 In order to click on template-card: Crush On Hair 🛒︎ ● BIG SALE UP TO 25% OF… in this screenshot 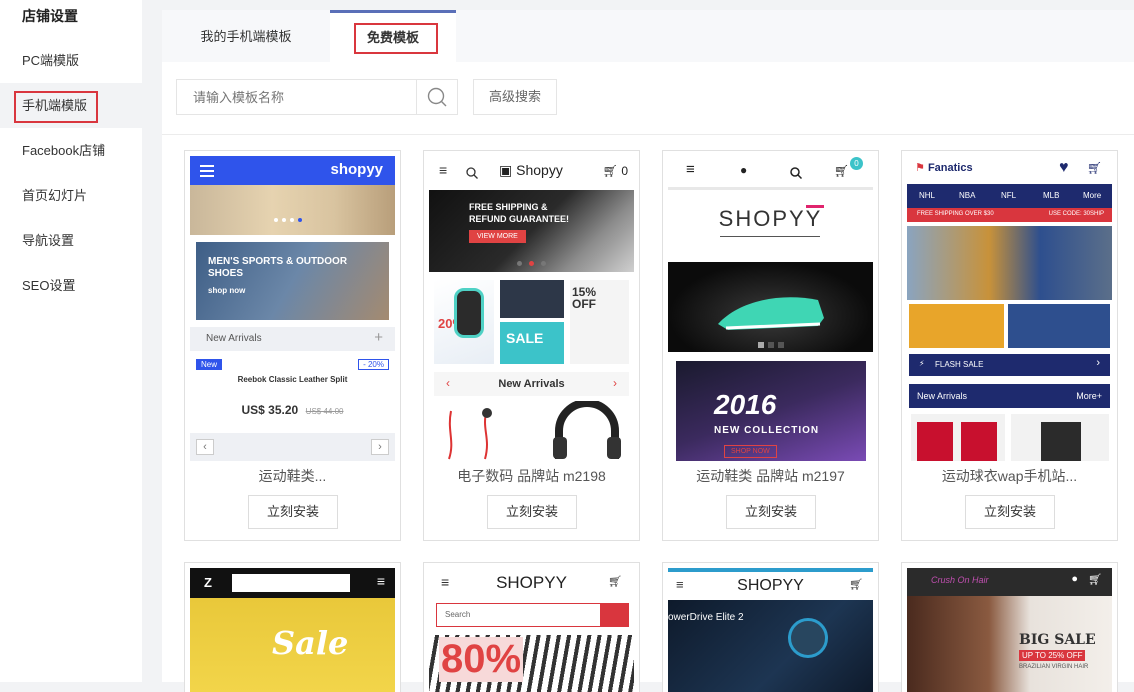, I will do `click(1009, 627)`.